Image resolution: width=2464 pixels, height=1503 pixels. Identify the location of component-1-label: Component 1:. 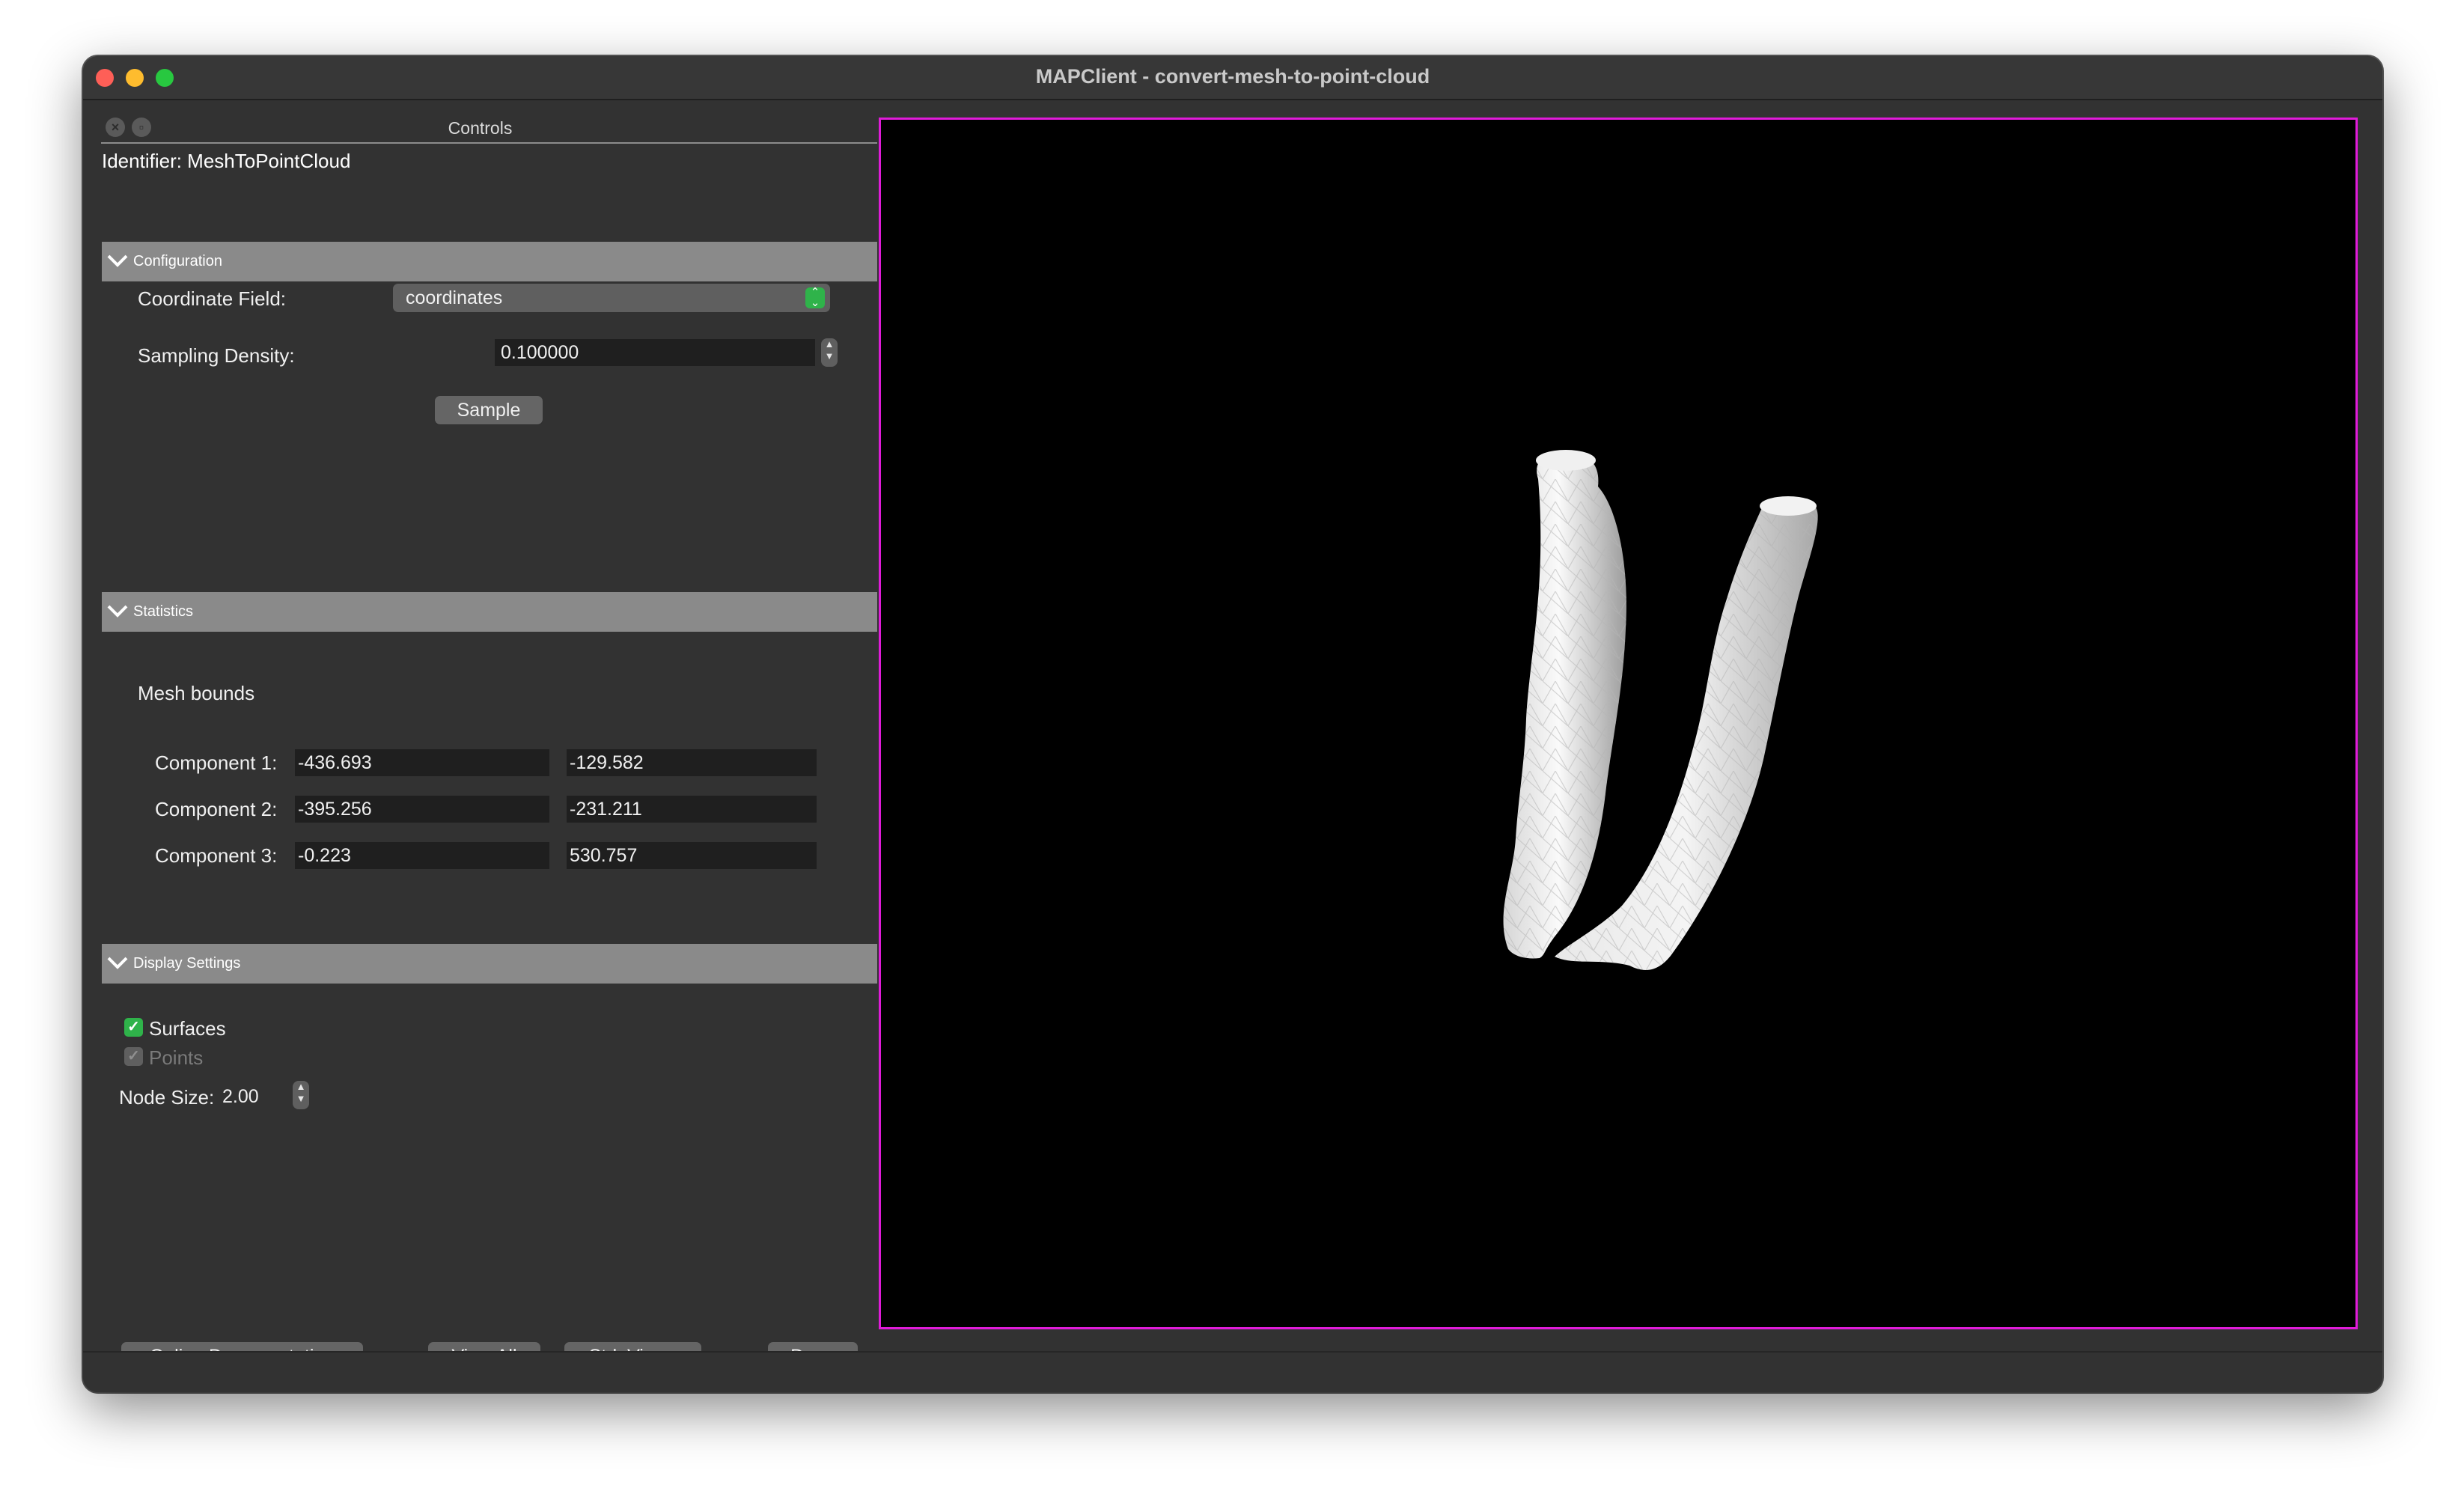
(216, 763).